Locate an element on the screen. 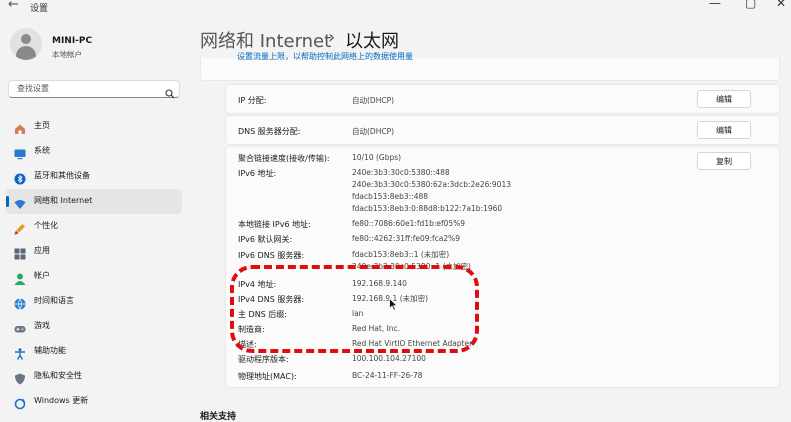  property-value: fdacb153:8eb3::1 (未加密) is located at coordinates (401, 254).